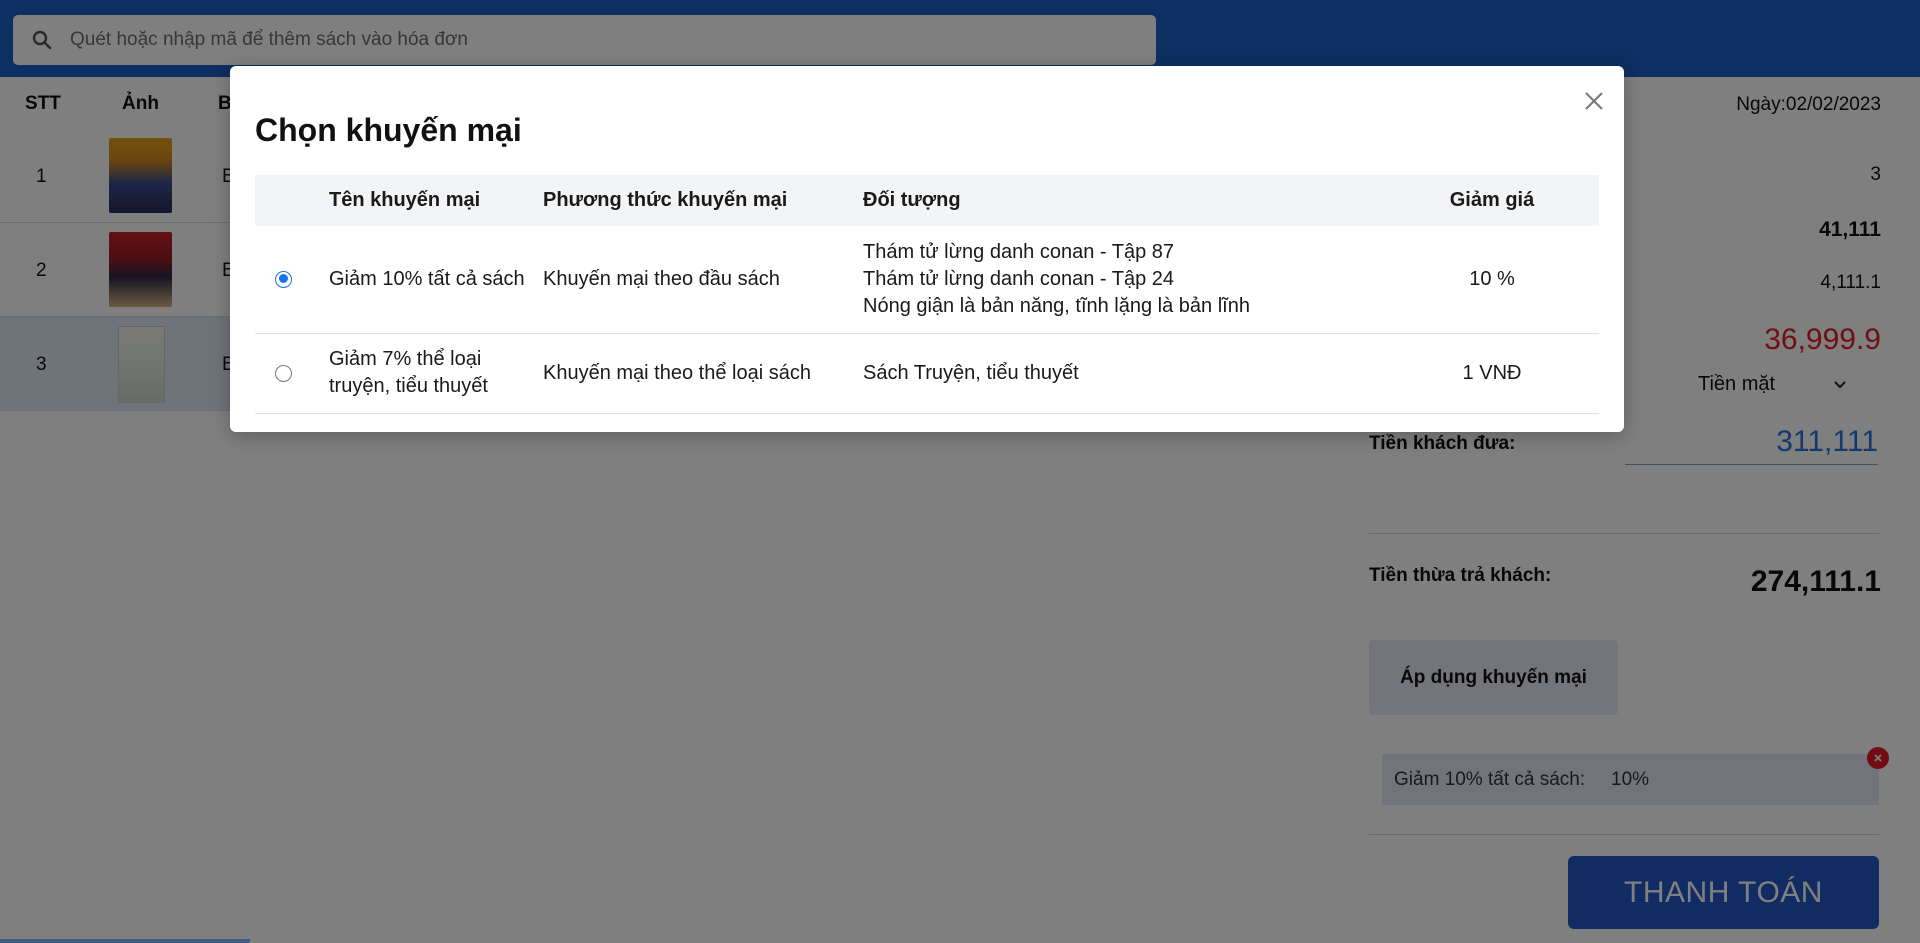 Image resolution: width=1920 pixels, height=943 pixels. I want to click on promotion-name: Giảm 7% thể loại truyện, tiểu thuyết, so click(436, 373).